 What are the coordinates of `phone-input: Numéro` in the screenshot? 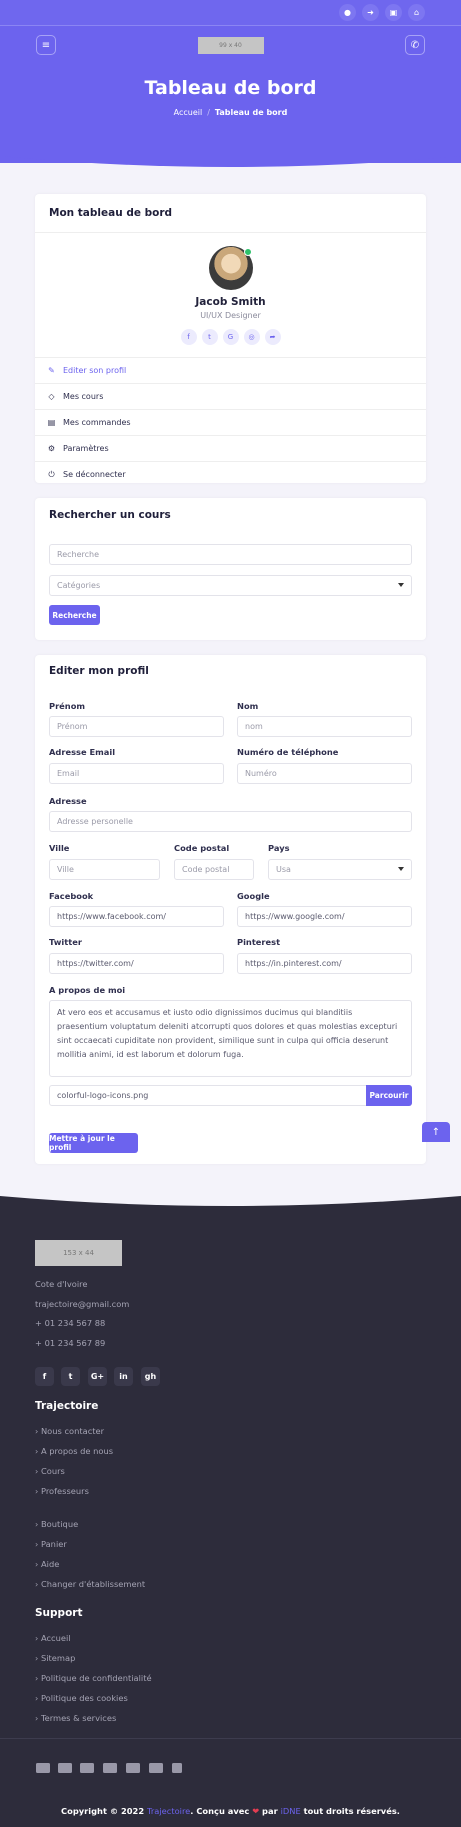 It's located at (324, 773).